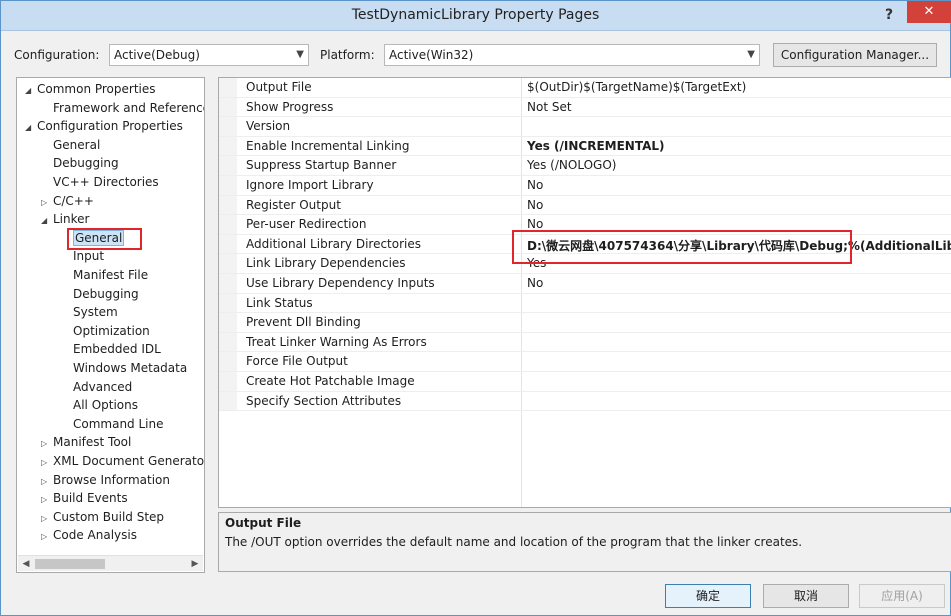 This screenshot has width=951, height=616. I want to click on tree-item-label: Configuration Properties, so click(110, 126).